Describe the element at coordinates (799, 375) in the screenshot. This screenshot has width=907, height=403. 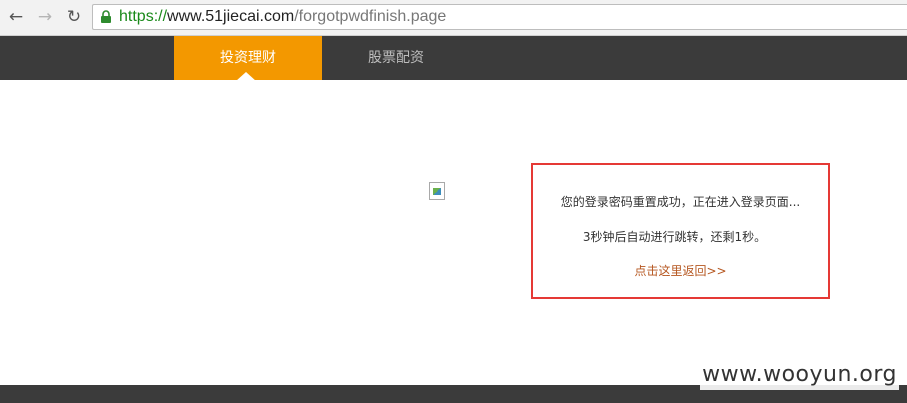
I see `watermark: www.wooyun.org` at that location.